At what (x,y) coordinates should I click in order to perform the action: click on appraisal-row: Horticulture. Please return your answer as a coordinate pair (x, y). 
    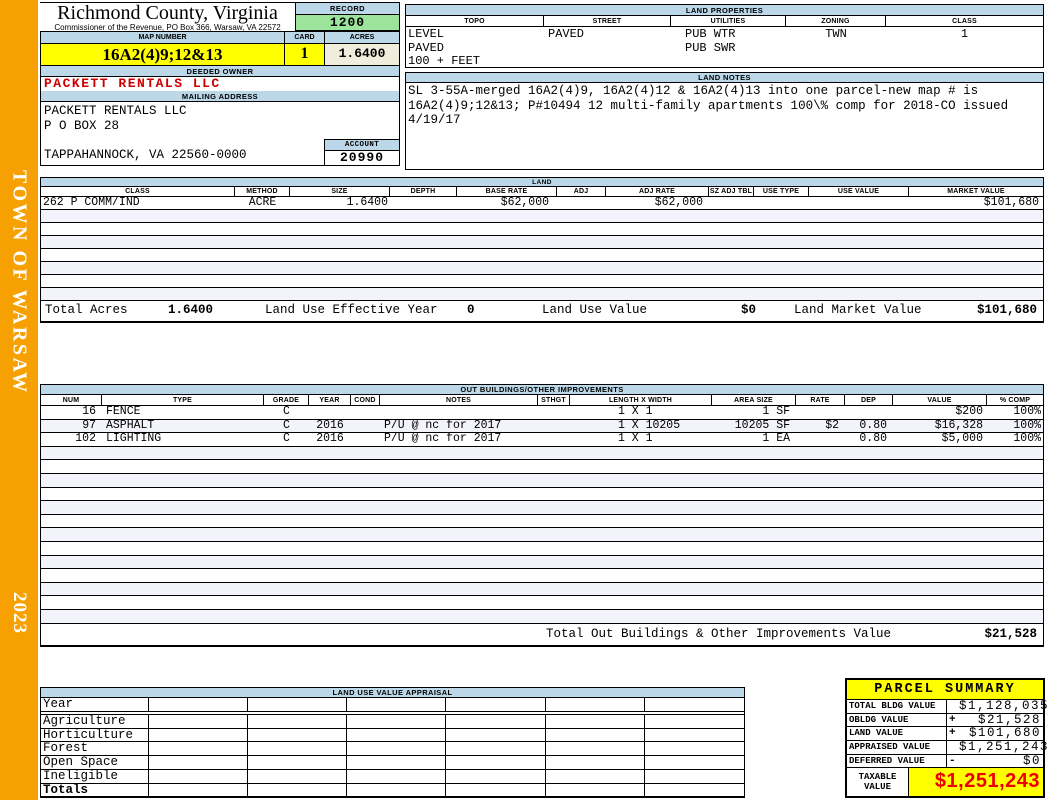
    Looking at the image, I should click on (392, 735).